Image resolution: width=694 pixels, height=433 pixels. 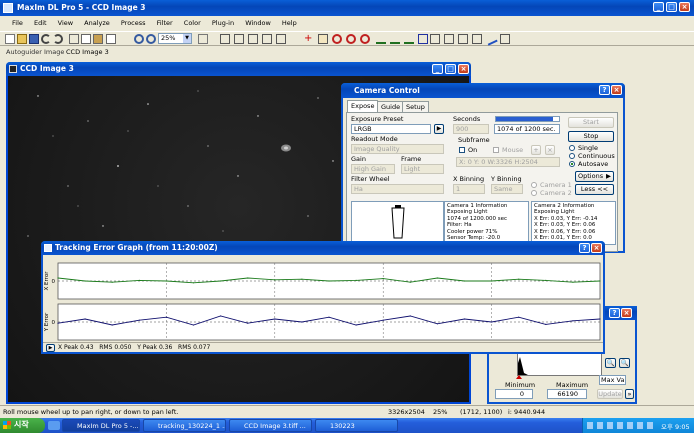 What do you see at coordinates (133, 23) in the screenshot?
I see `menu-process: Process` at bounding box center [133, 23].